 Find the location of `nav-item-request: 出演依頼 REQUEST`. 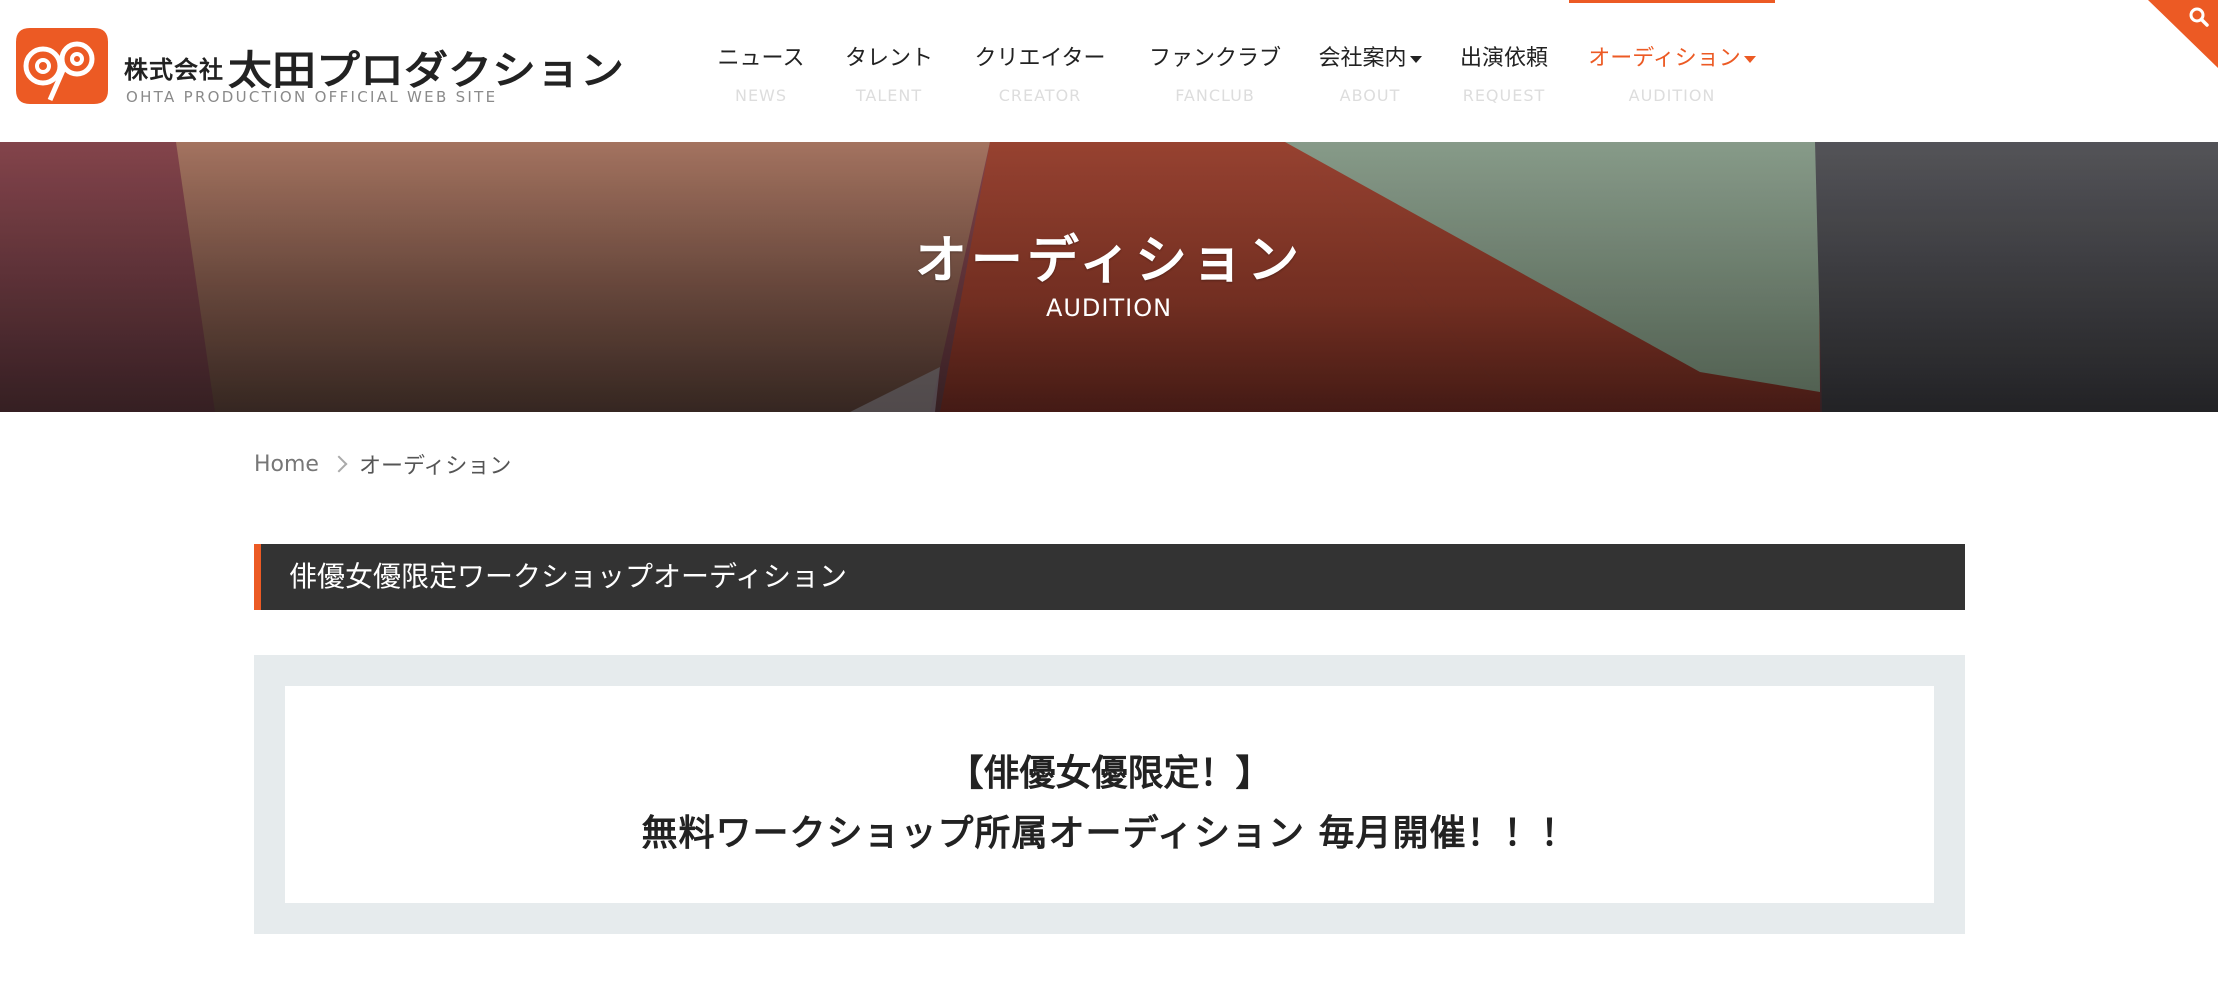

nav-item-request: 出演依頼 REQUEST is located at coordinates (1504, 71).